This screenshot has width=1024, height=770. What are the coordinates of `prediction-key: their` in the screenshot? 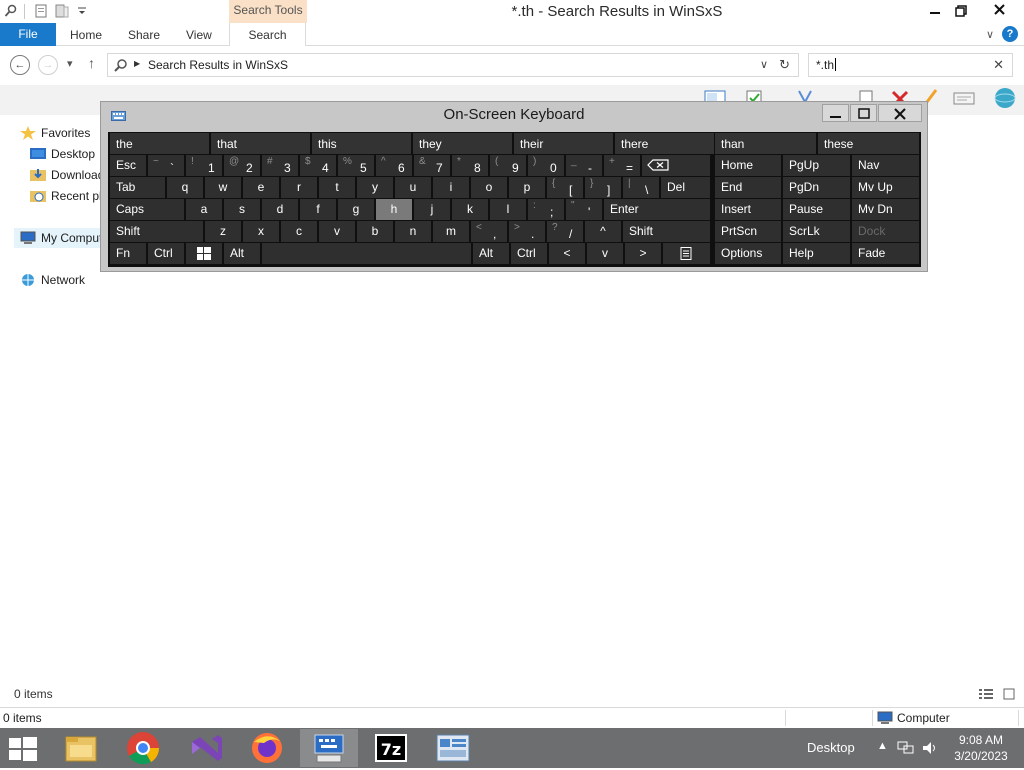 It's located at (563, 143).